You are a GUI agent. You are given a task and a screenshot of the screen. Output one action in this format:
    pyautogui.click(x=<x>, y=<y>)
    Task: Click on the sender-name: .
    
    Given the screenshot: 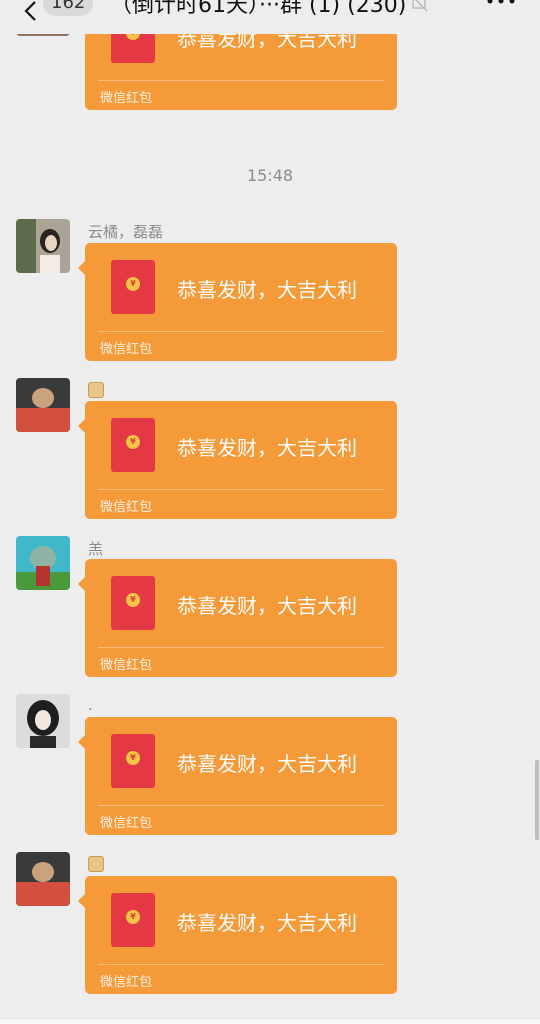 What is the action you would take?
    pyautogui.click(x=90, y=705)
    